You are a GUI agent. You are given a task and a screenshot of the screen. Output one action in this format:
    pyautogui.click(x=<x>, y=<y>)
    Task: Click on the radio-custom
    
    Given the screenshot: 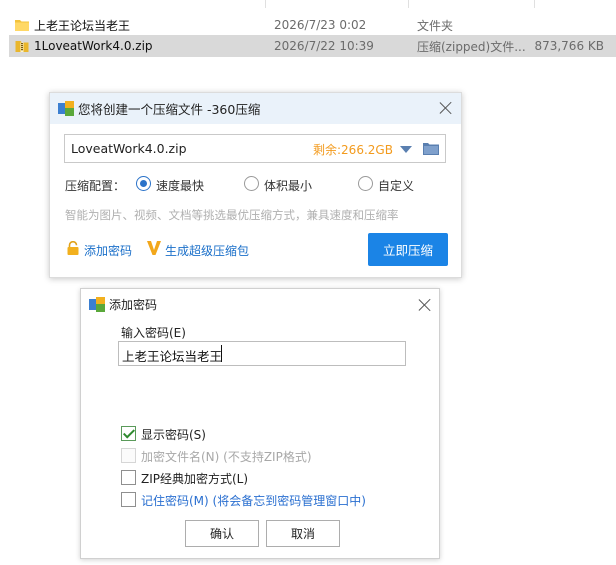 What is the action you would take?
    pyautogui.click(x=365, y=183)
    